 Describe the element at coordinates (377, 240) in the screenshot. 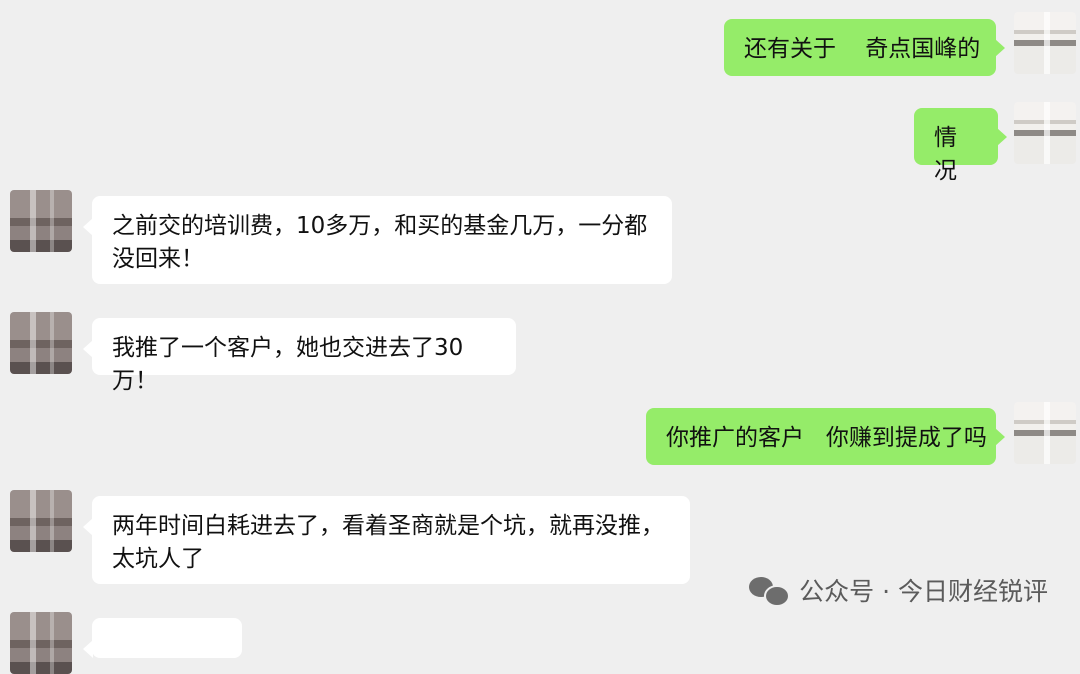

I see `message-bubble: 之前交的培训费，10多万，和买的基金几万，一分都没回来！` at that location.